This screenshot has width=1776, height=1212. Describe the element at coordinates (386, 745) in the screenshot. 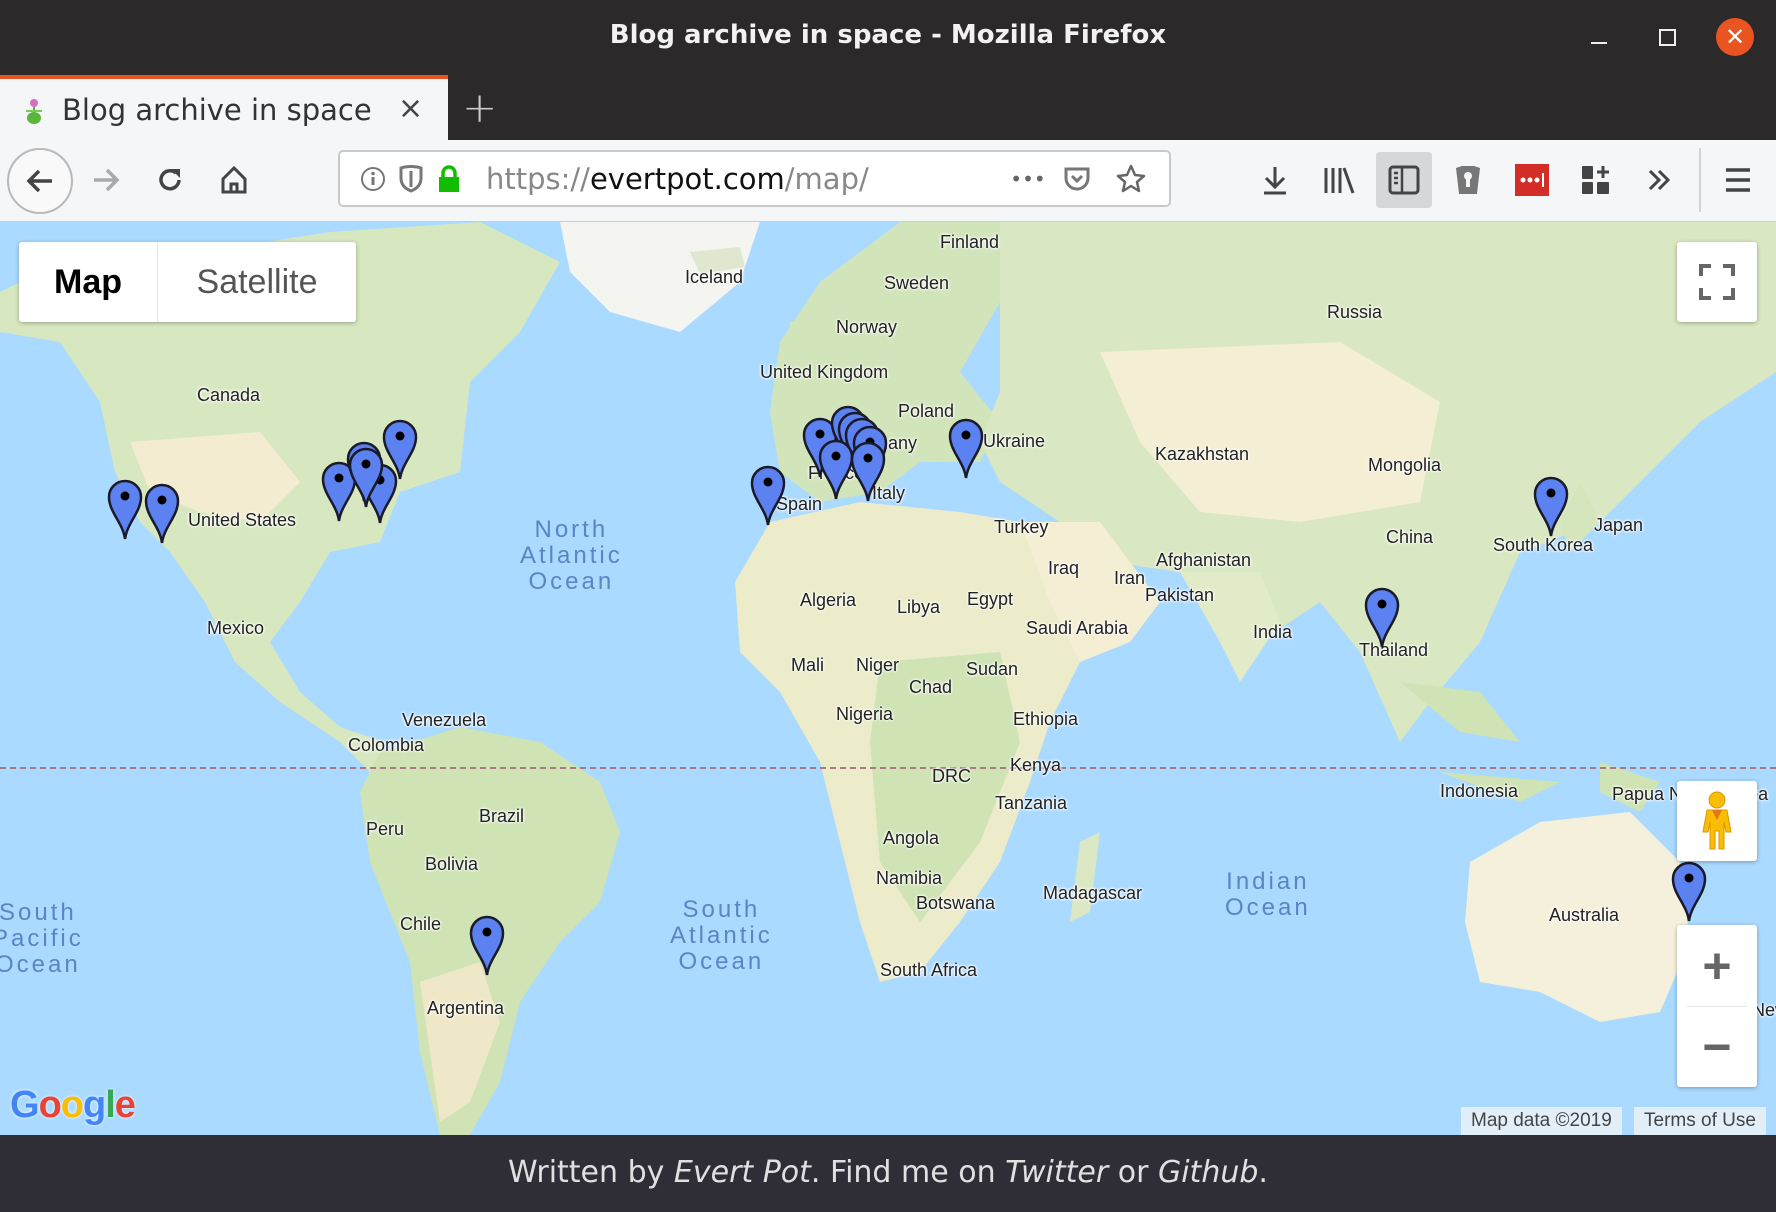

I see `country-label: Colombia` at that location.